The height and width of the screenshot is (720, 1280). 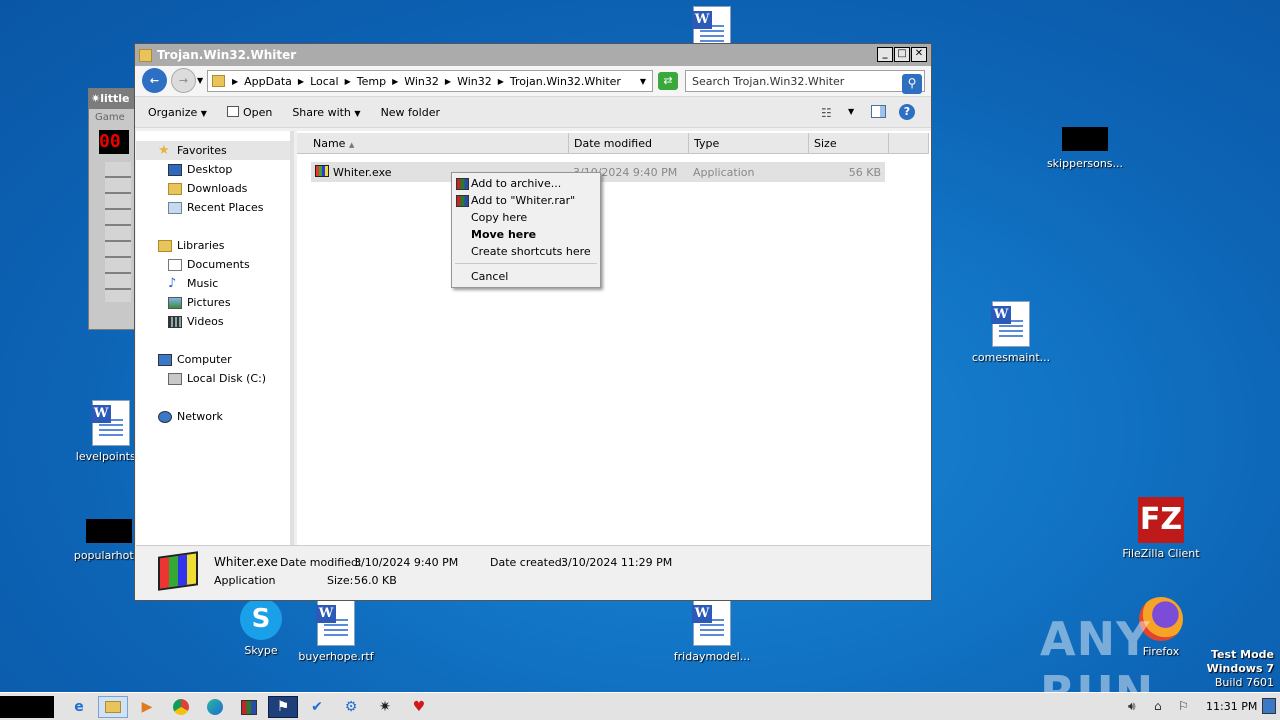 I want to click on edge-icon, so click(x=215, y=707).